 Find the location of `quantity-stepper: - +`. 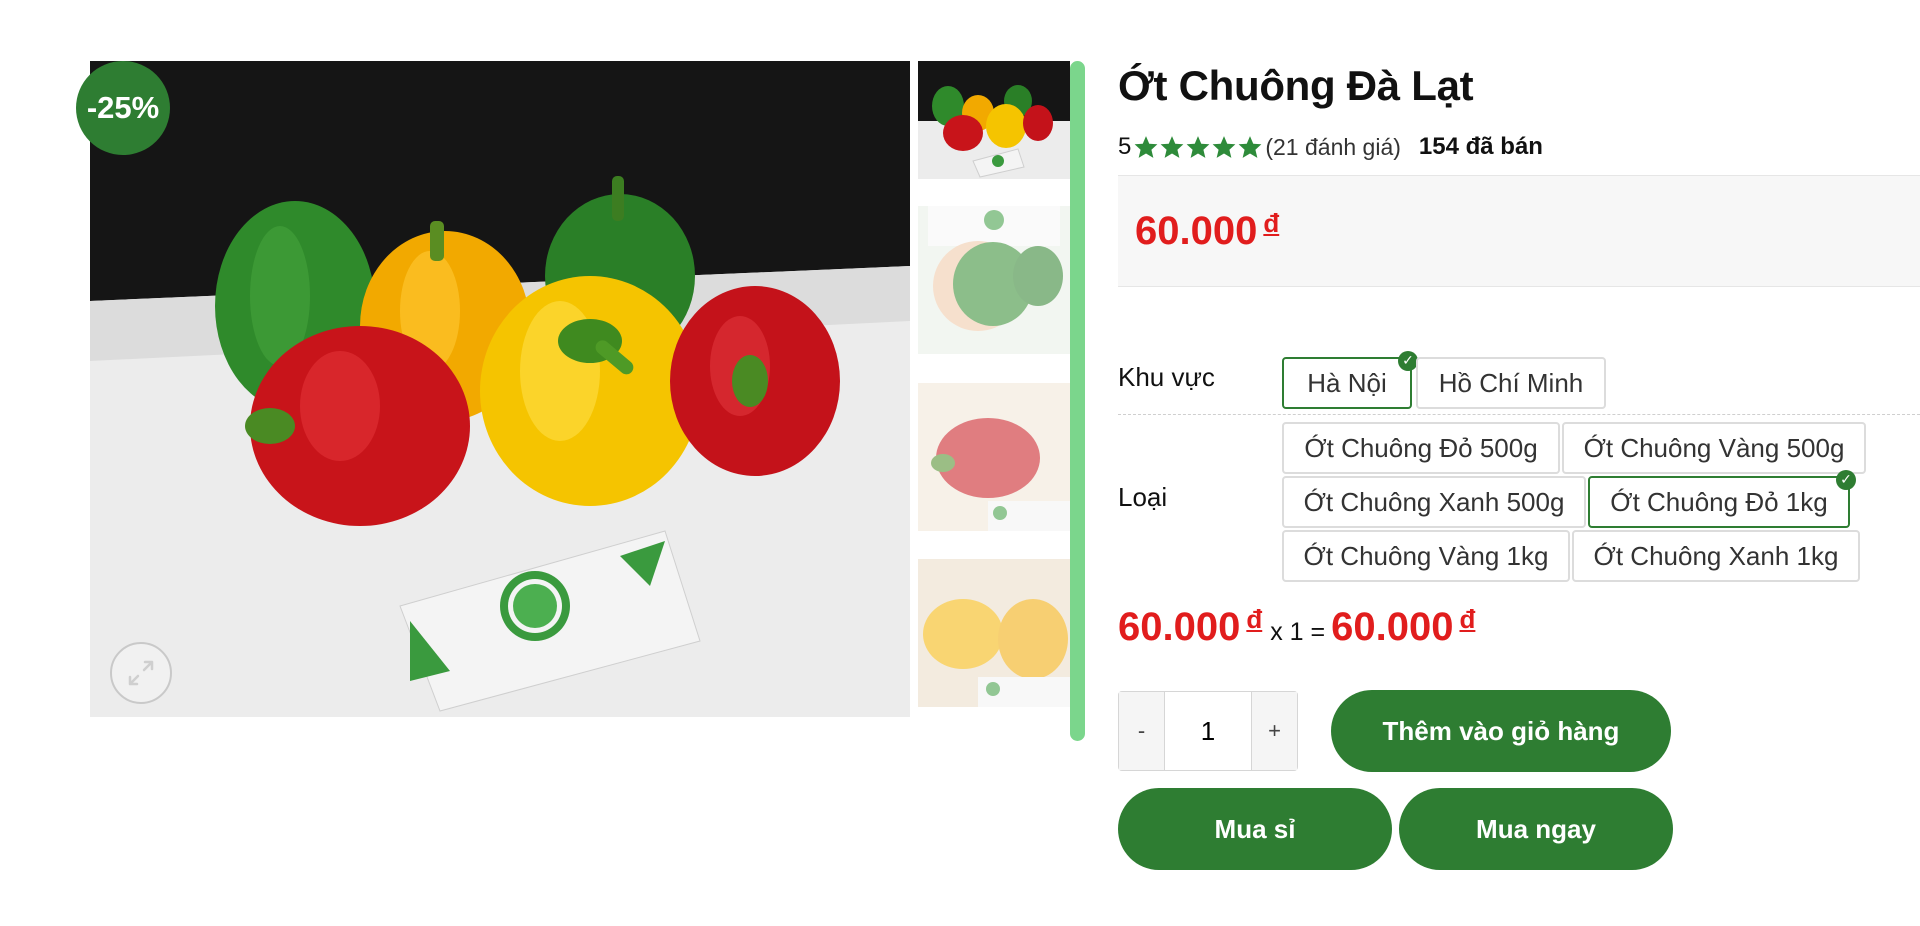

quantity-stepper: - + is located at coordinates (1208, 731).